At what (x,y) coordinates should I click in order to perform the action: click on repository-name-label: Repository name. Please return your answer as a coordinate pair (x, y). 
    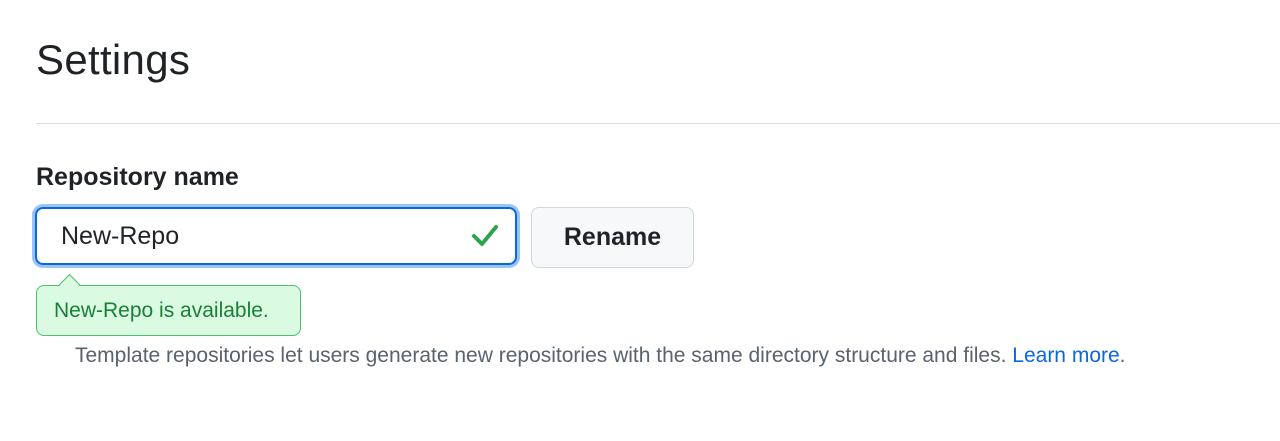
    Looking at the image, I should click on (137, 177).